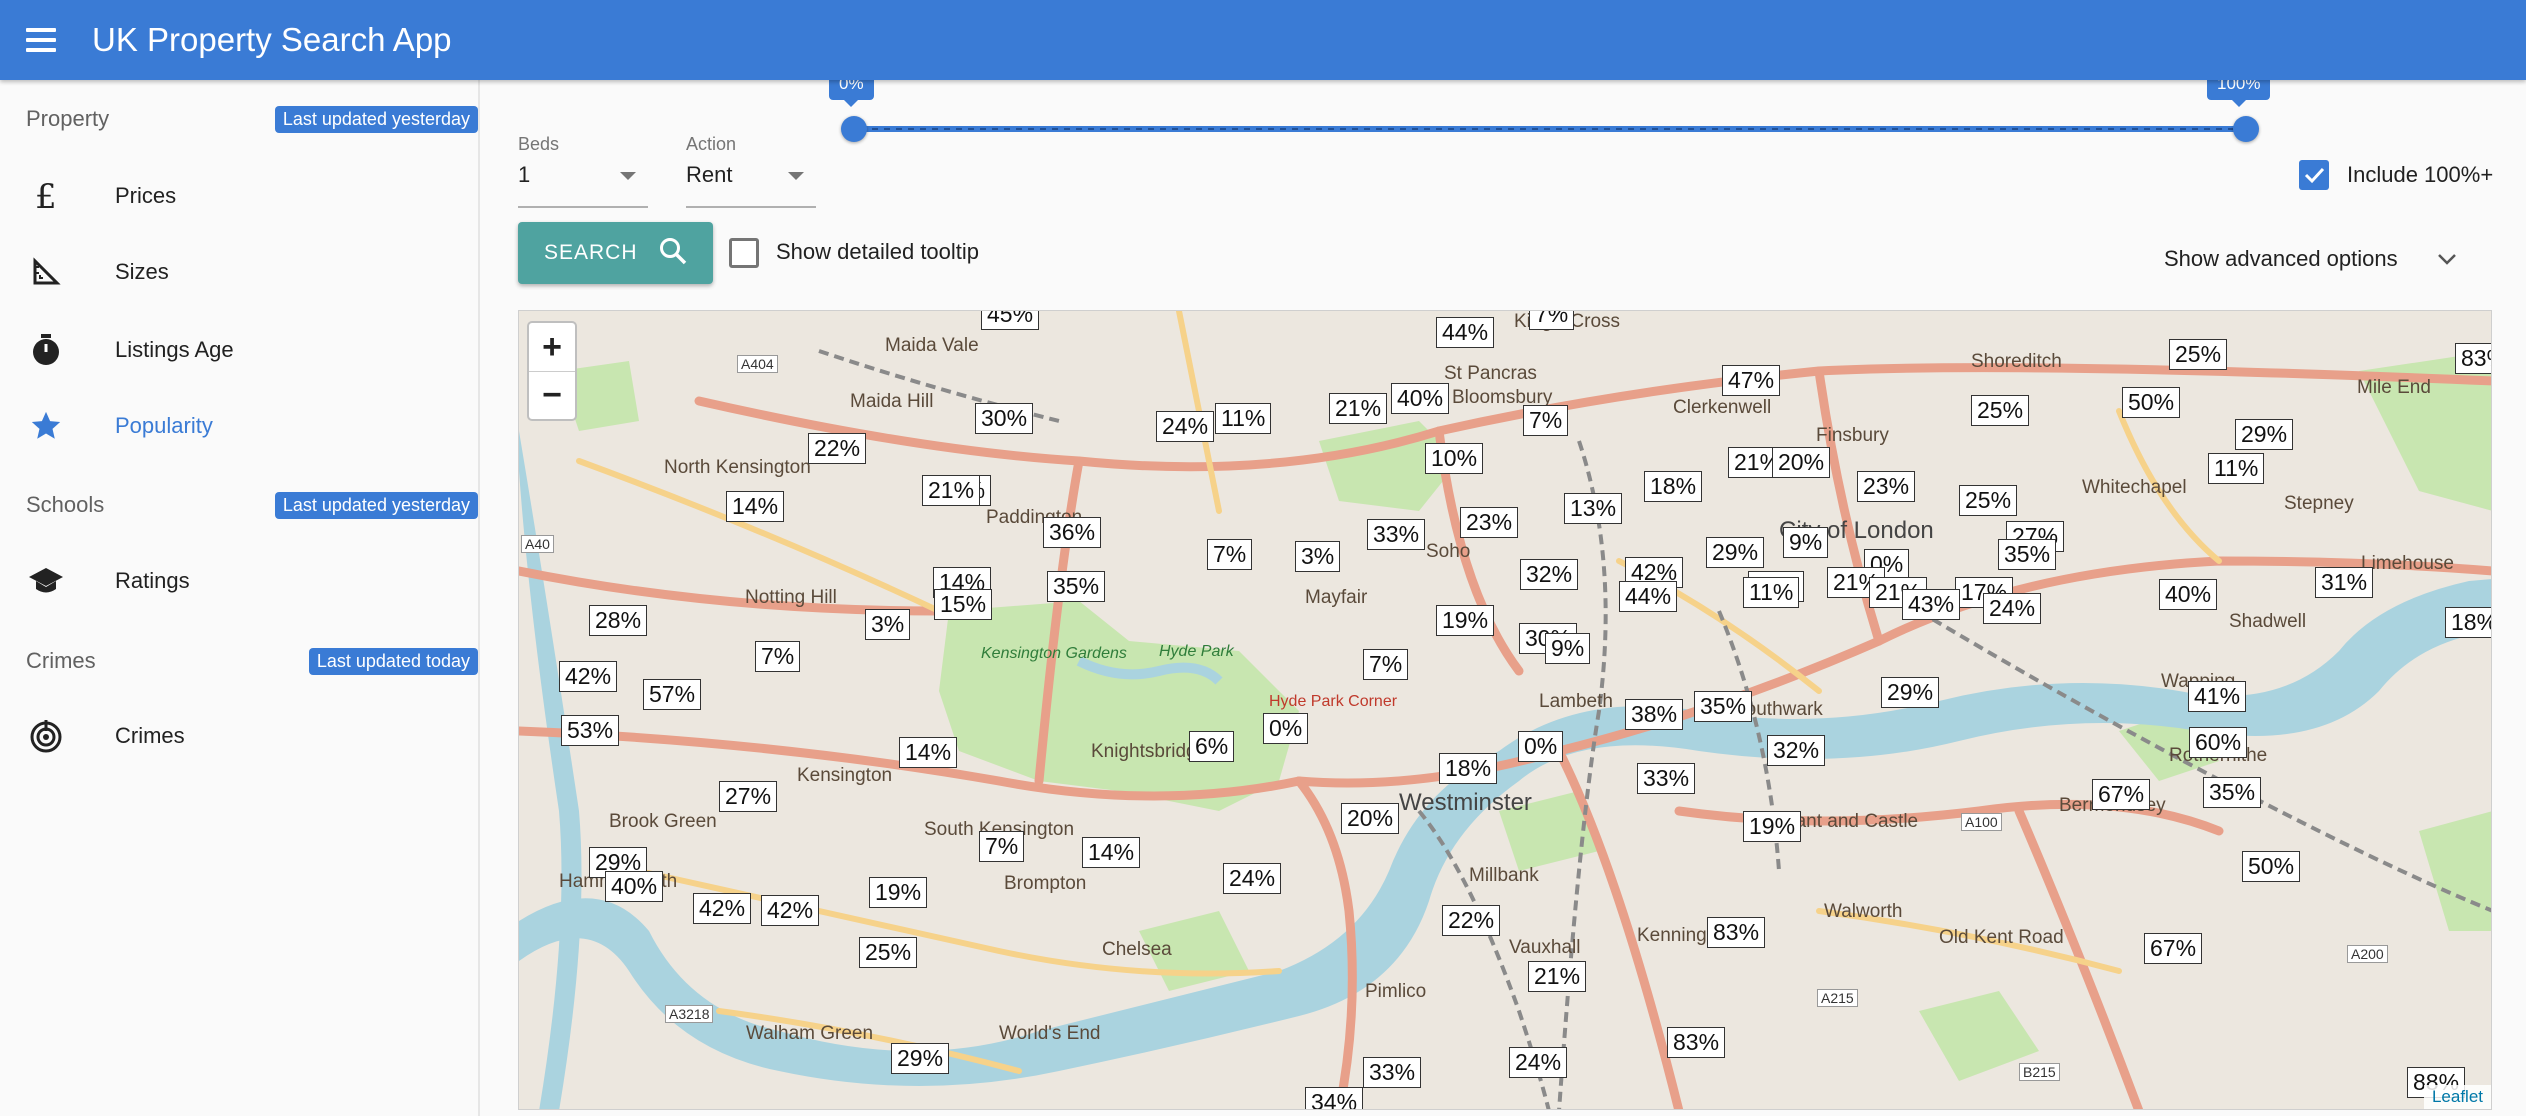 The image size is (2526, 1116). I want to click on percentage-marker: 30%, so click(1004, 418).